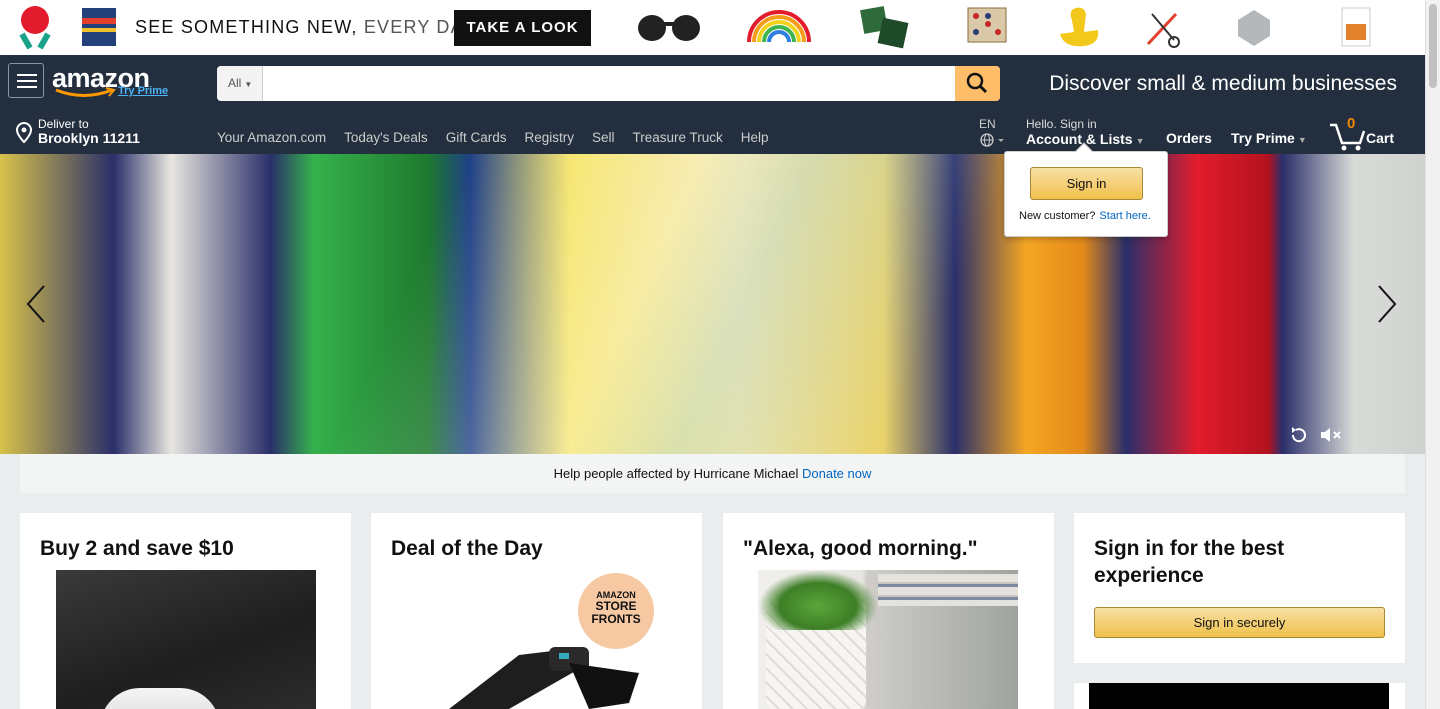  Describe the element at coordinates (1331, 435) in the screenshot. I see `mute-icon` at that location.